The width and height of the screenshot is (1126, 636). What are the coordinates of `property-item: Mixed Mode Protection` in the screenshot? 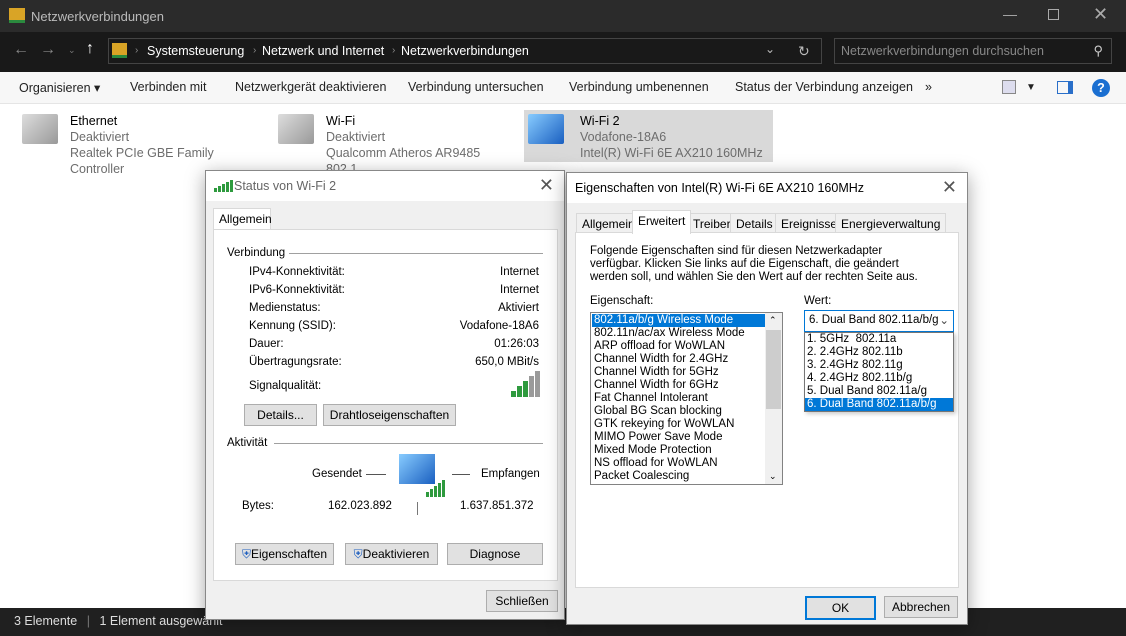 It's located at (679, 450).